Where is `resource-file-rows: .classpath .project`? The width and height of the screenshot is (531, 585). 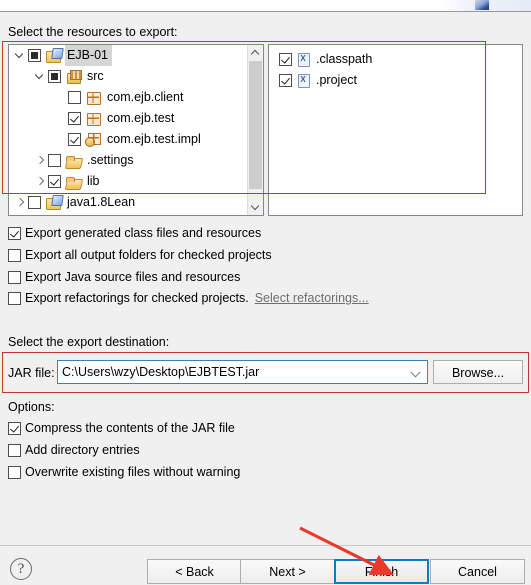
resource-file-rows: .classpath .project is located at coordinates (395, 68).